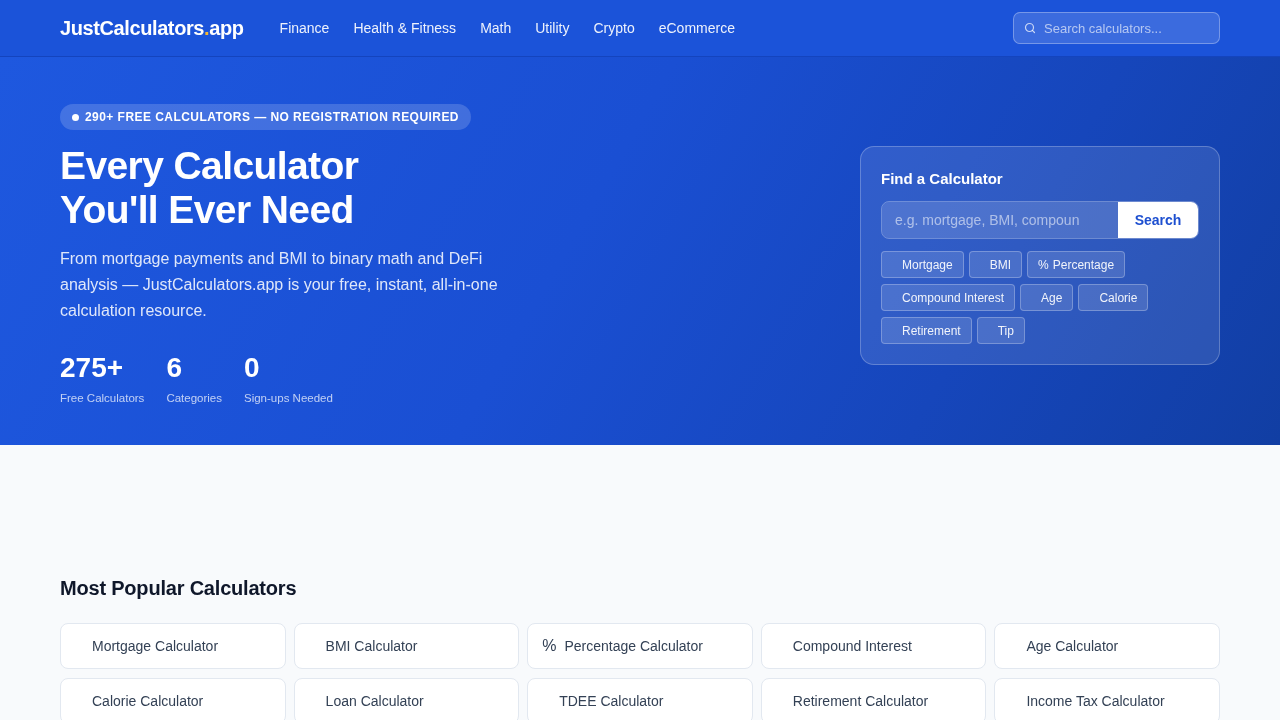  What do you see at coordinates (152, 28) in the screenshot?
I see `logo-link: JustCalculators.app` at bounding box center [152, 28].